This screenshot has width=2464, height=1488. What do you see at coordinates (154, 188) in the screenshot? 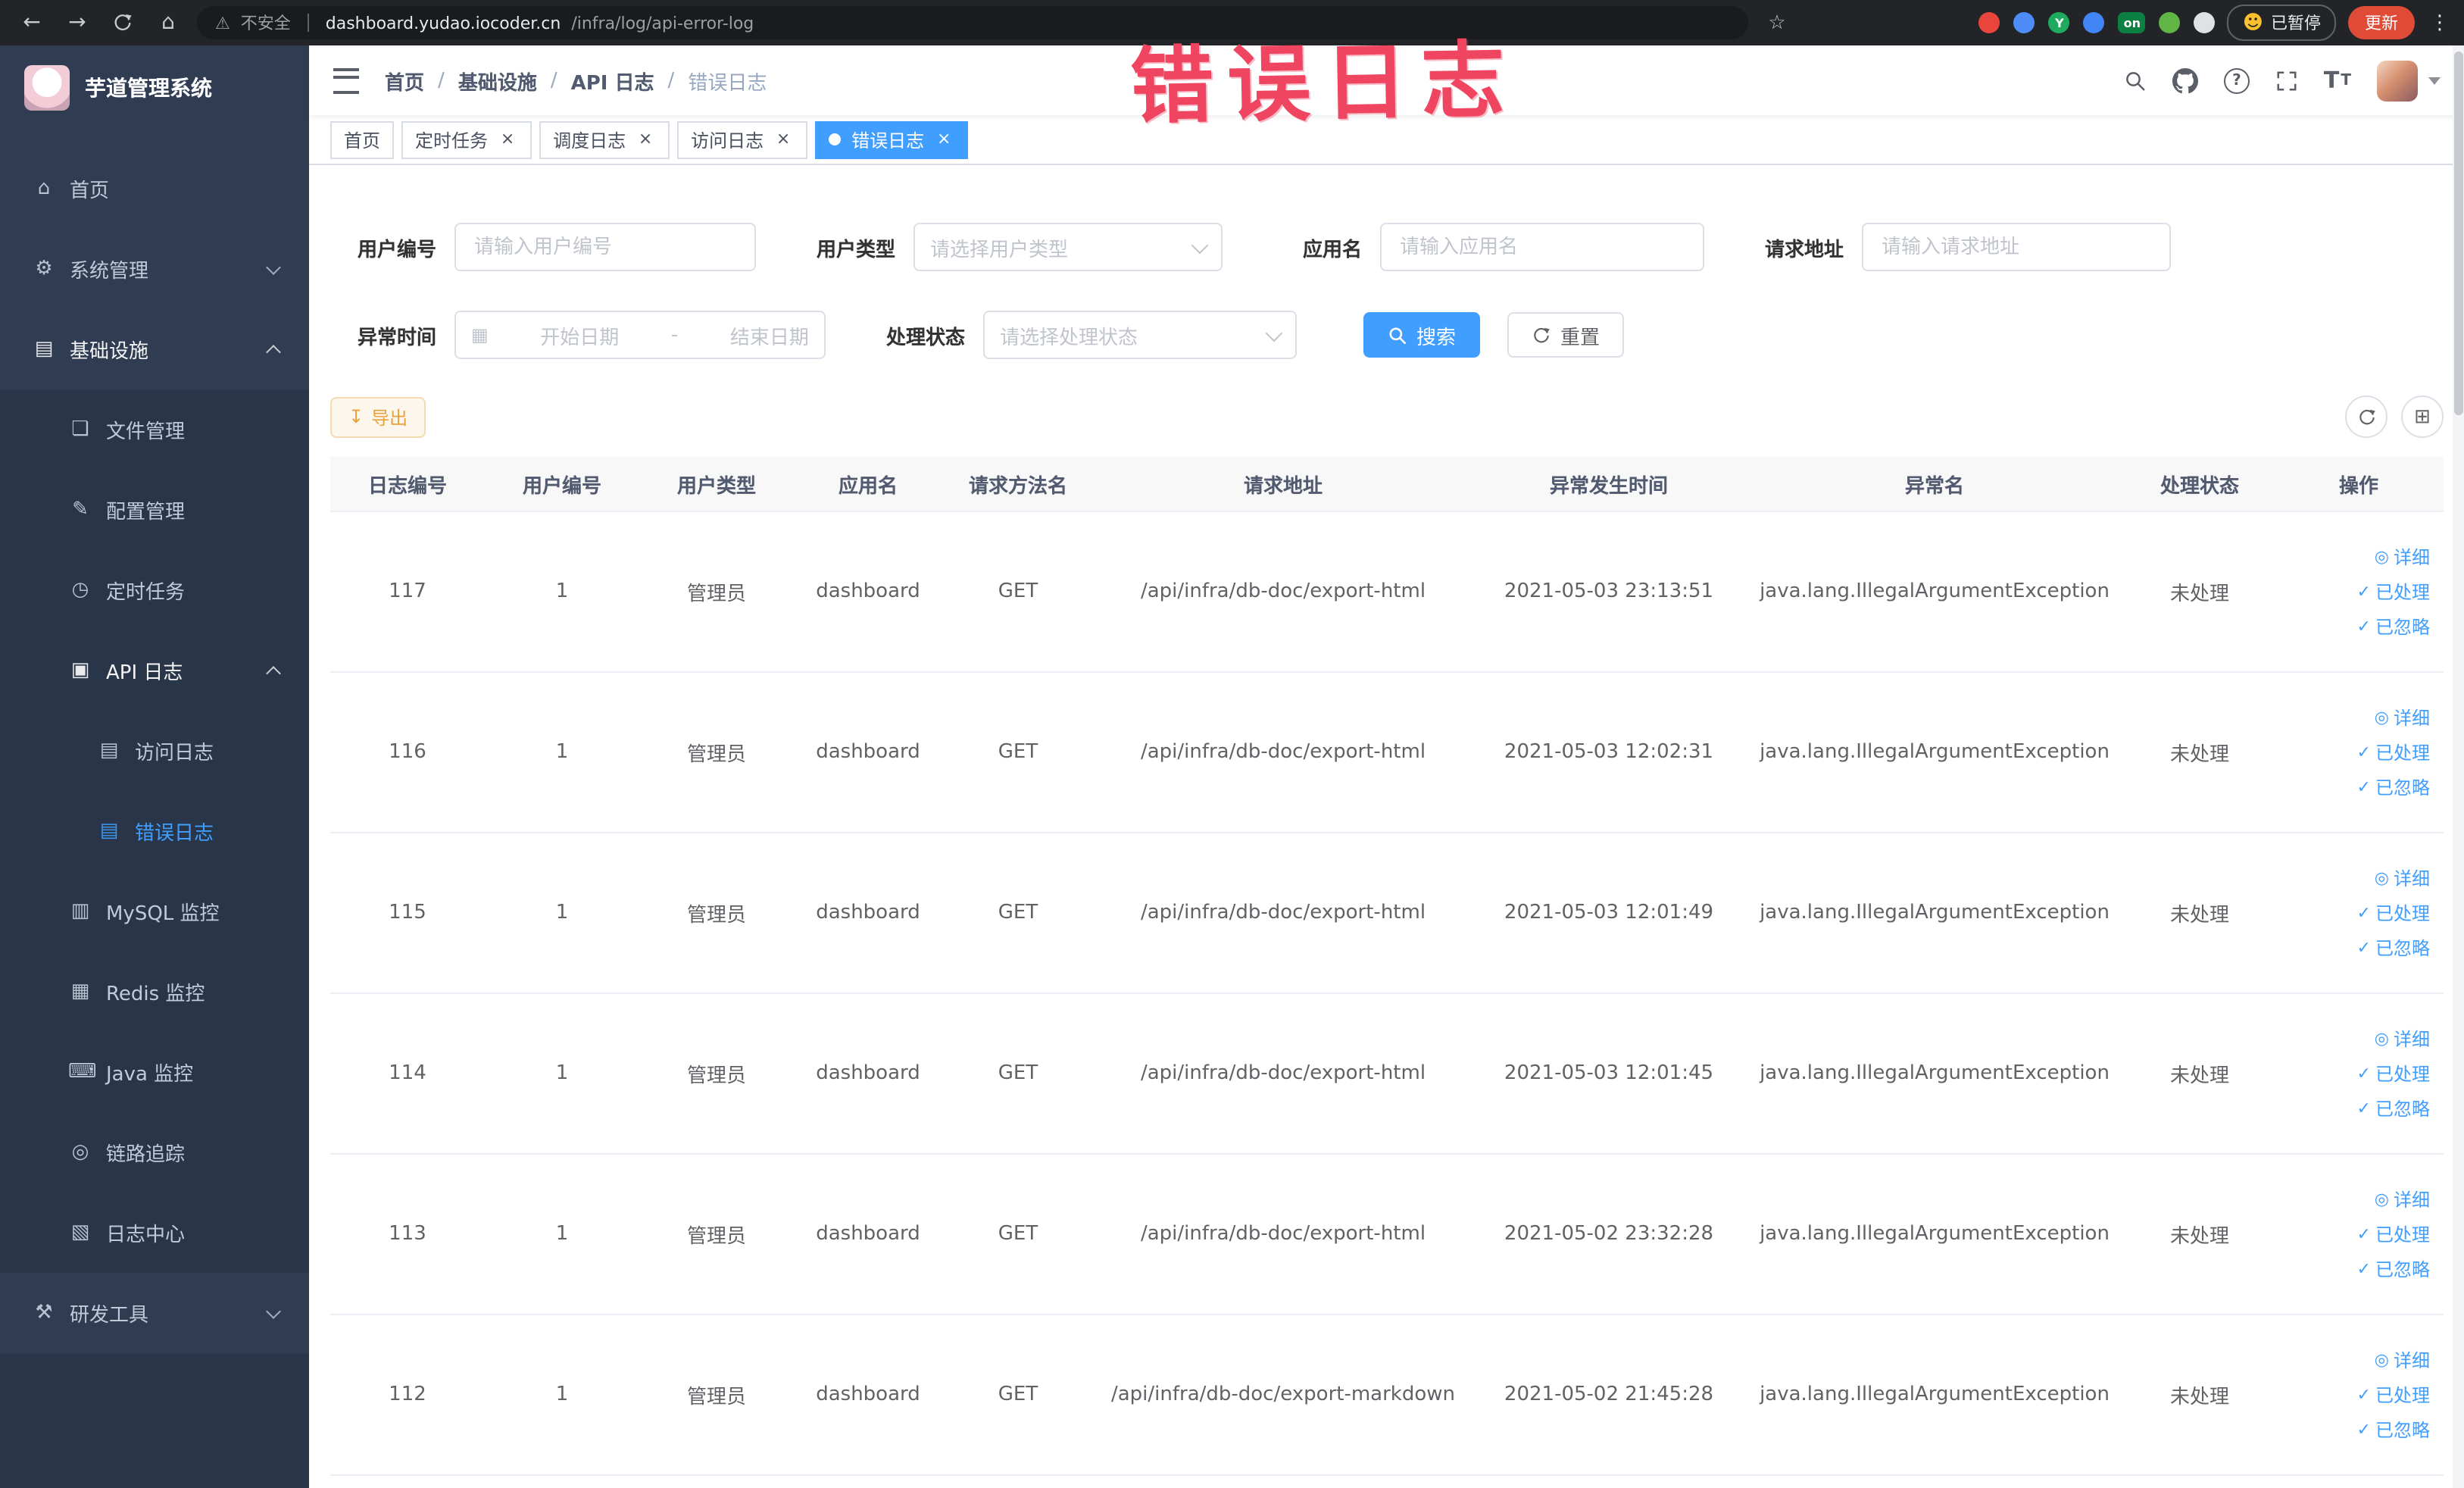
I see `sidebar-item-home: ⌂ 首页` at bounding box center [154, 188].